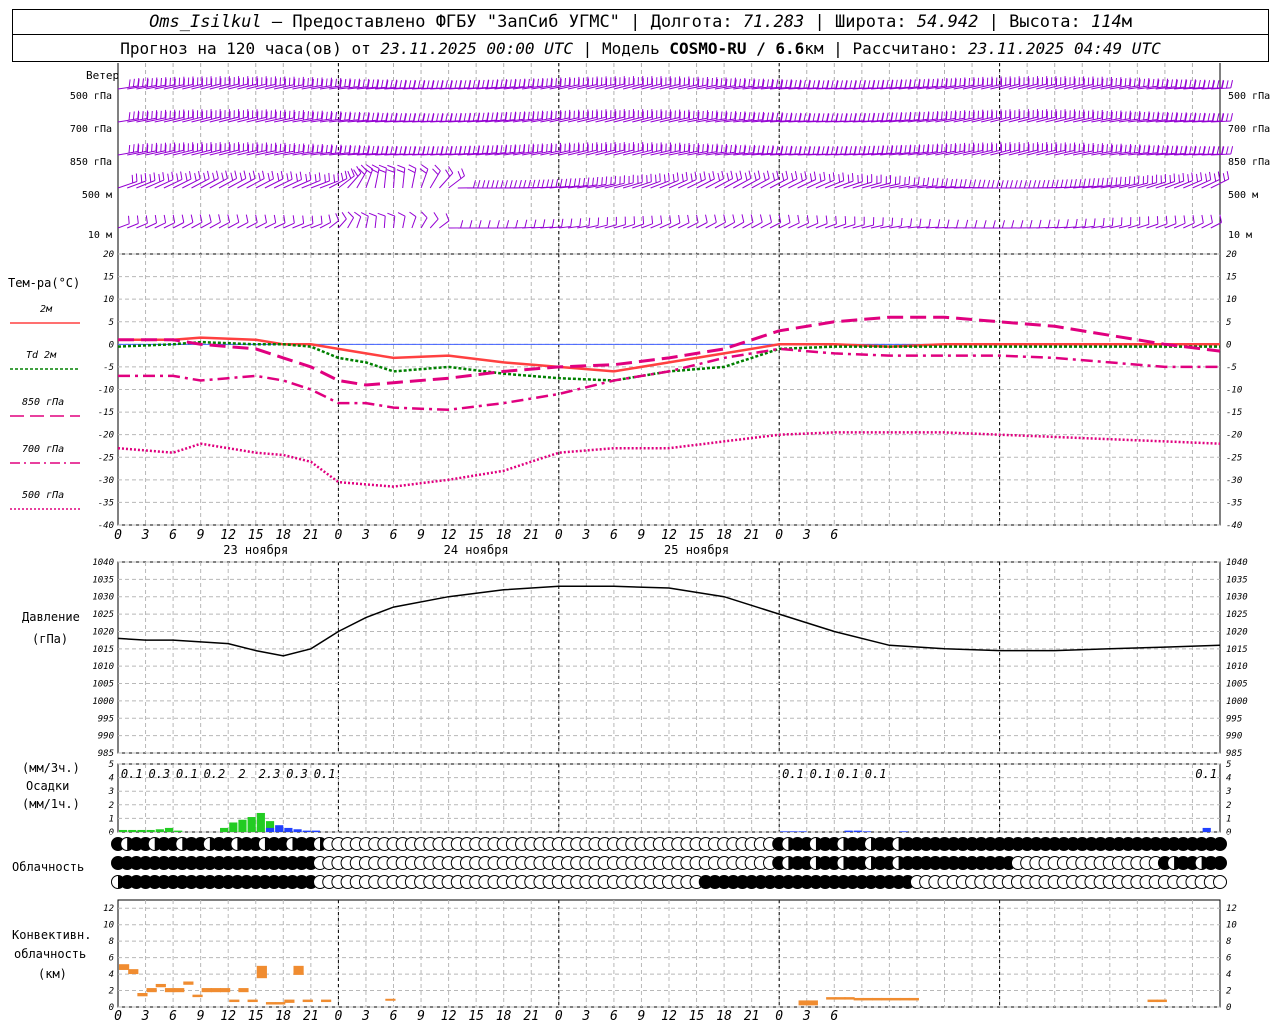 The width and height of the screenshot is (1280, 1024). What do you see at coordinates (103, 702) in the screenshot?
I see `pressure-tick-left: 1000` at bounding box center [103, 702].